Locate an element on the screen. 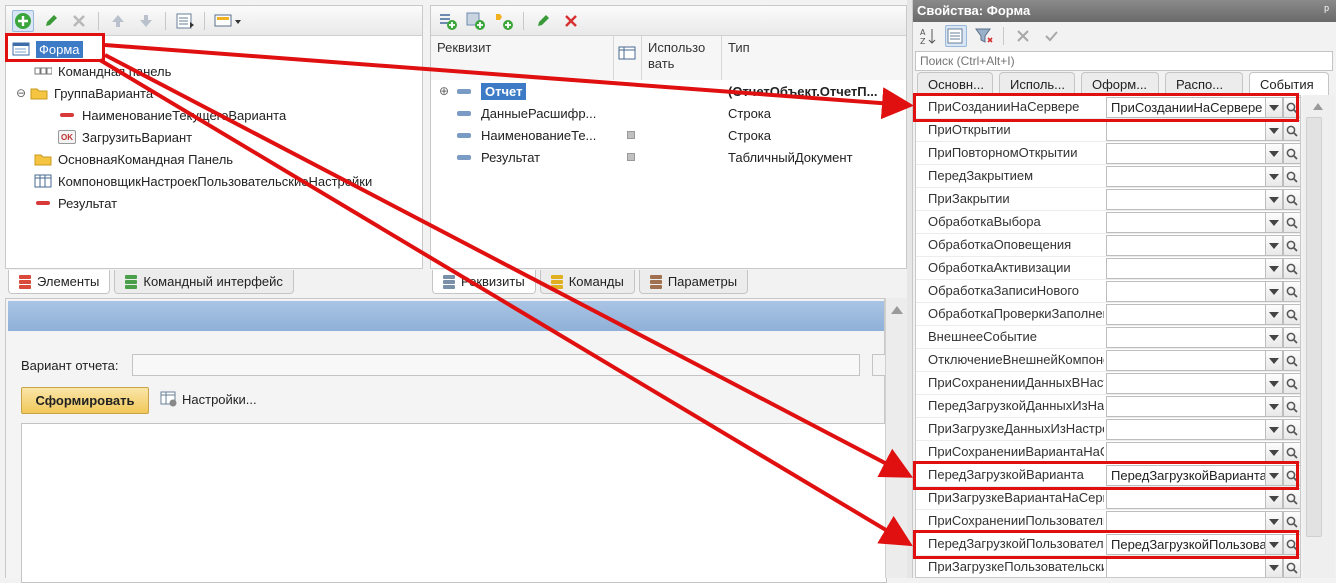  attribute-row-result: Результат ТабличныйДокумент is located at coordinates (681, 157).